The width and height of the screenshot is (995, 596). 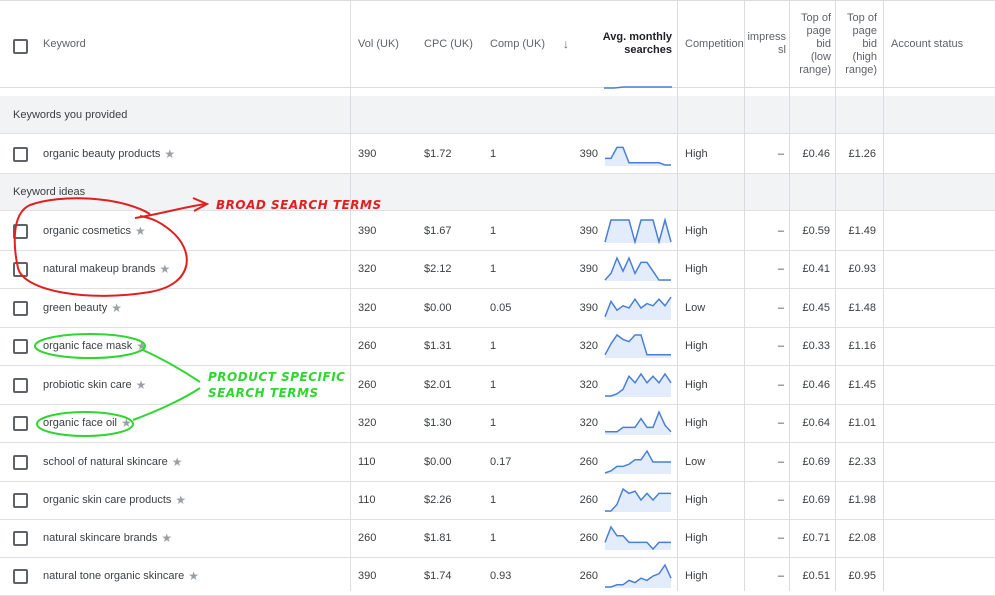 What do you see at coordinates (859, 44) in the screenshot?
I see `col-bid-high: Top of page bid (high range)` at bounding box center [859, 44].